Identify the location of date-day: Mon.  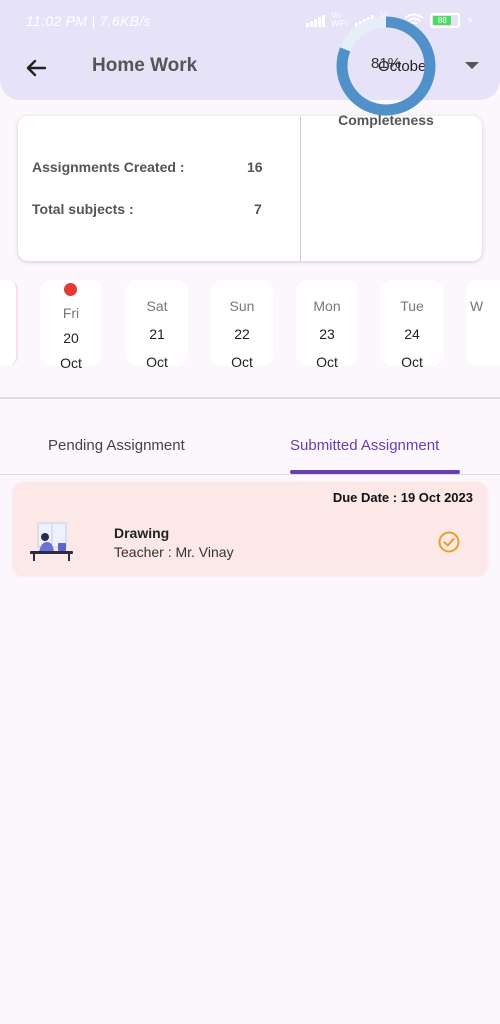
(327, 306).